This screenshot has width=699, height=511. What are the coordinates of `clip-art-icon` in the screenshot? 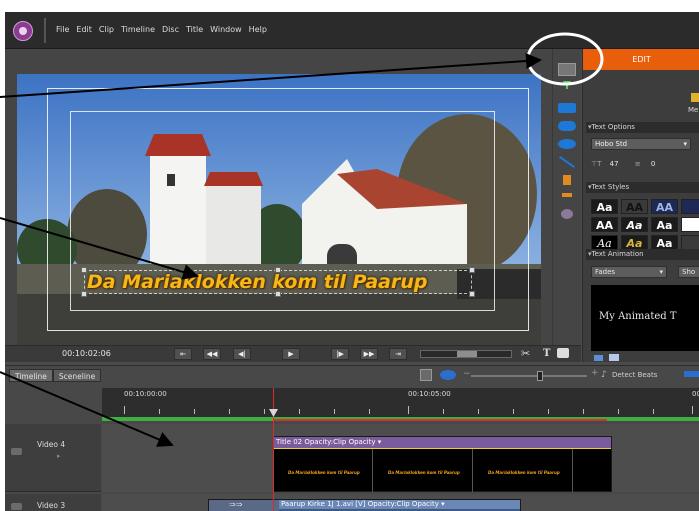 It's located at (567, 214).